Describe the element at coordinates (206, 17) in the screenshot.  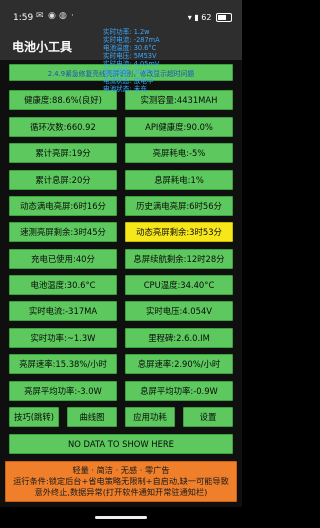
I see `battery-percent: 62` at that location.